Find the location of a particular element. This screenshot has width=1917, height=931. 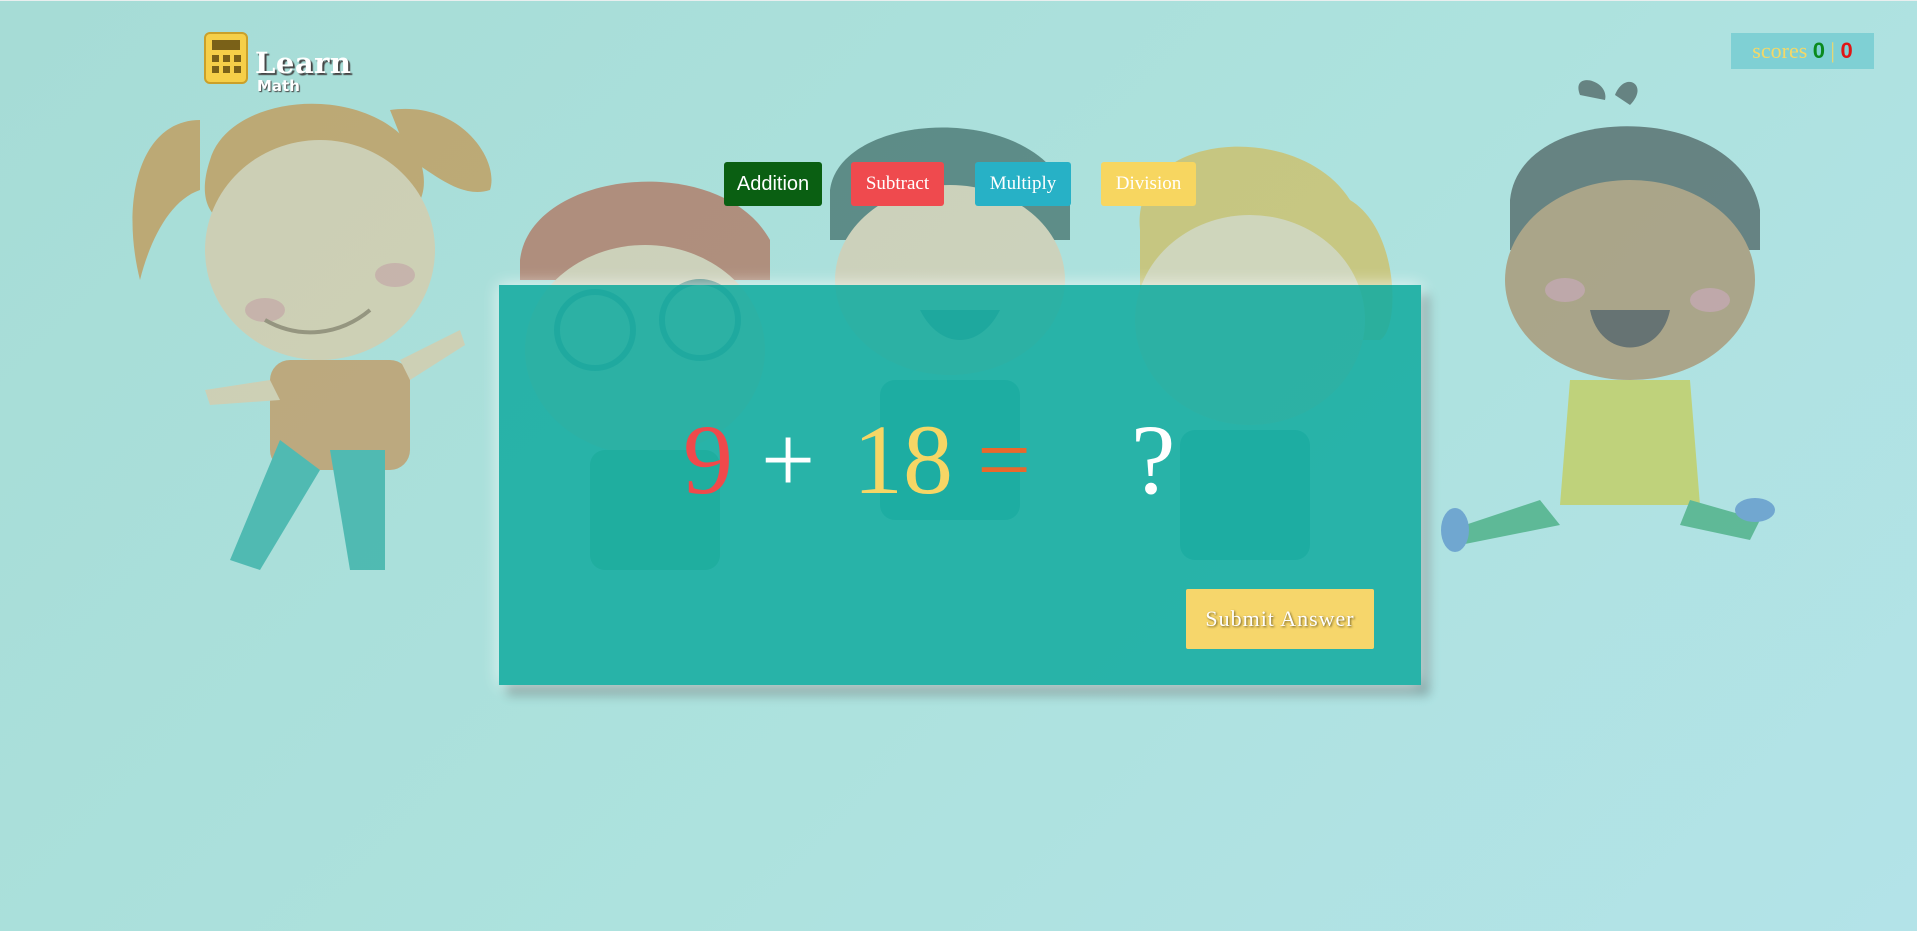

multiply-button: Multiply is located at coordinates (1023, 184).